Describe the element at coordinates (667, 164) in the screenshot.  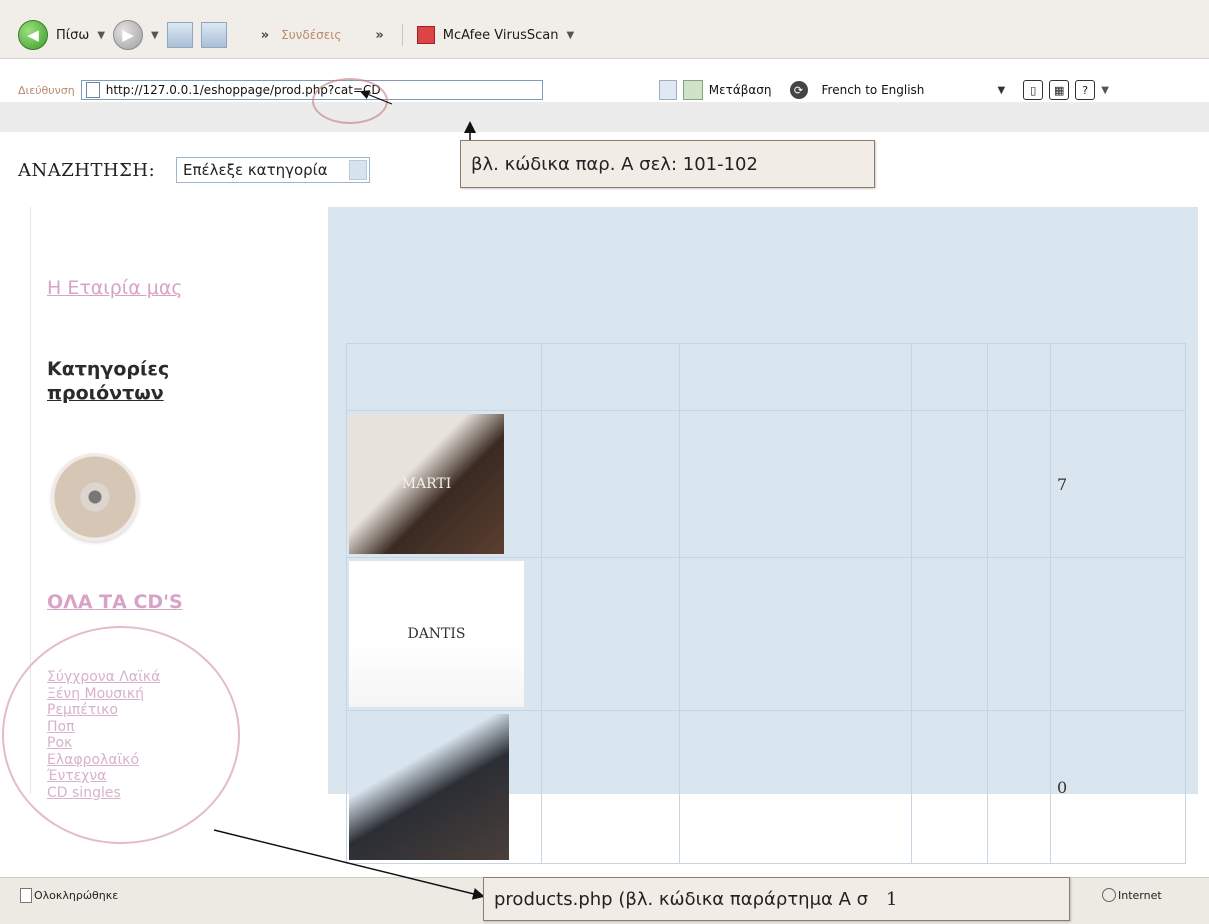
I see `annotation-callout-top: βλ. κώδικα παρ. Α σελ: 101-102` at that location.